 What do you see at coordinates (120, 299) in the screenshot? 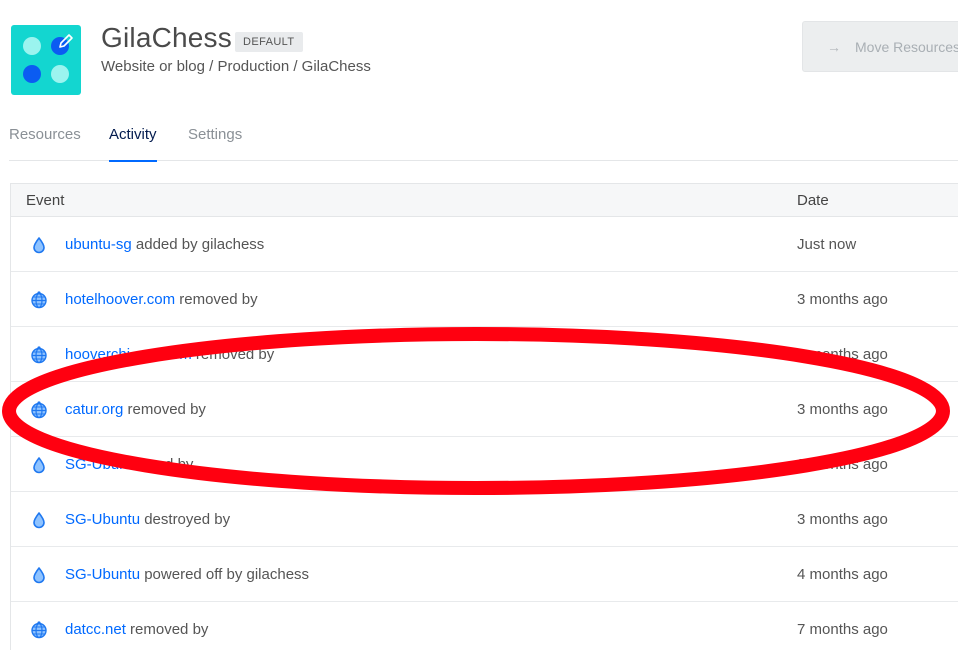
I see `resource-link: hotelhoover.com` at bounding box center [120, 299].